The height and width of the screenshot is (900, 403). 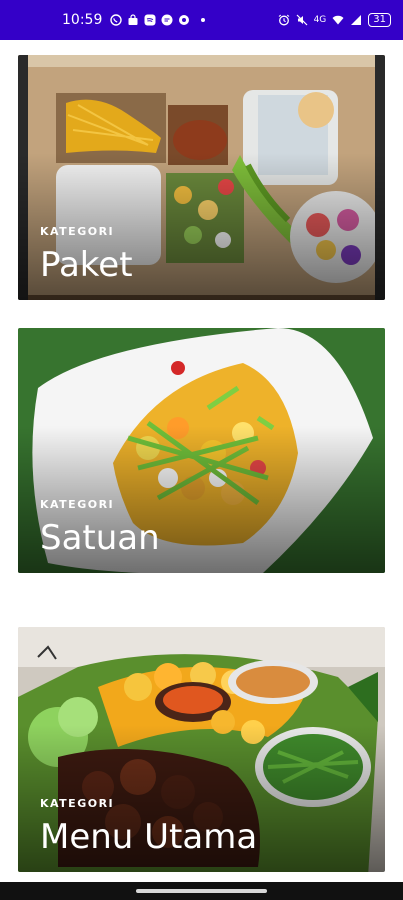 What do you see at coordinates (250, 20) in the screenshot?
I see `notification-icons: 4G 31` at bounding box center [250, 20].